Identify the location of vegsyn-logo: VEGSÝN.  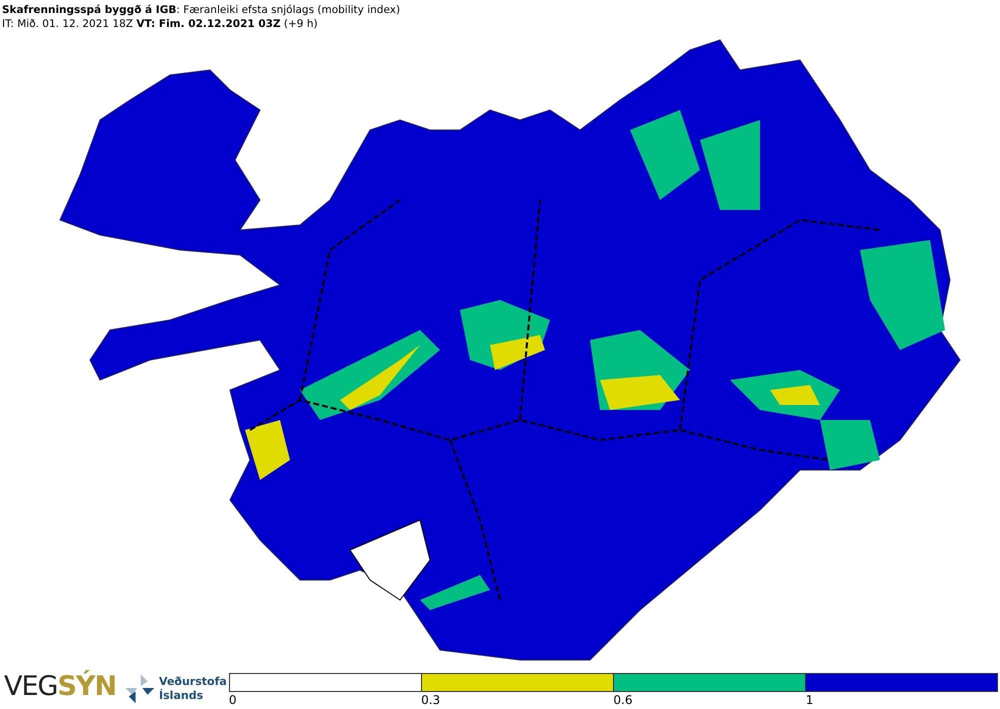
(60, 687).